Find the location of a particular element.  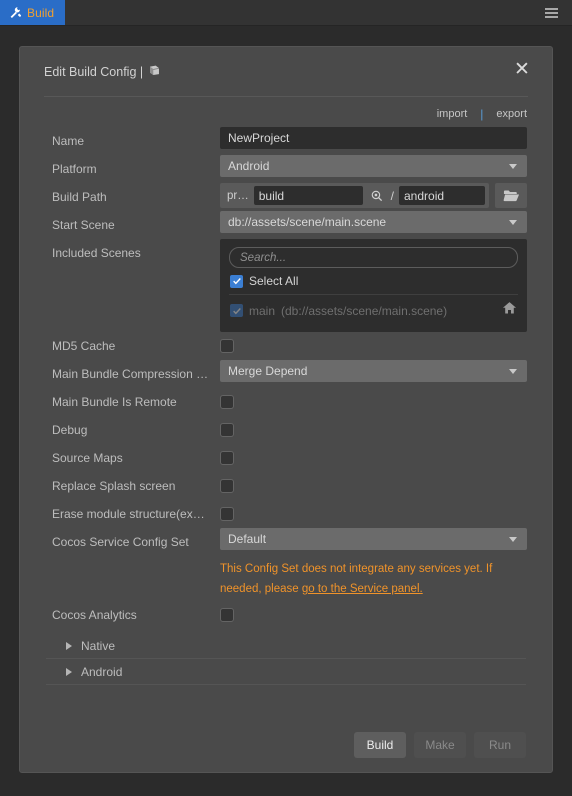

cocos-service-config-set-select: Default is located at coordinates (373, 539).